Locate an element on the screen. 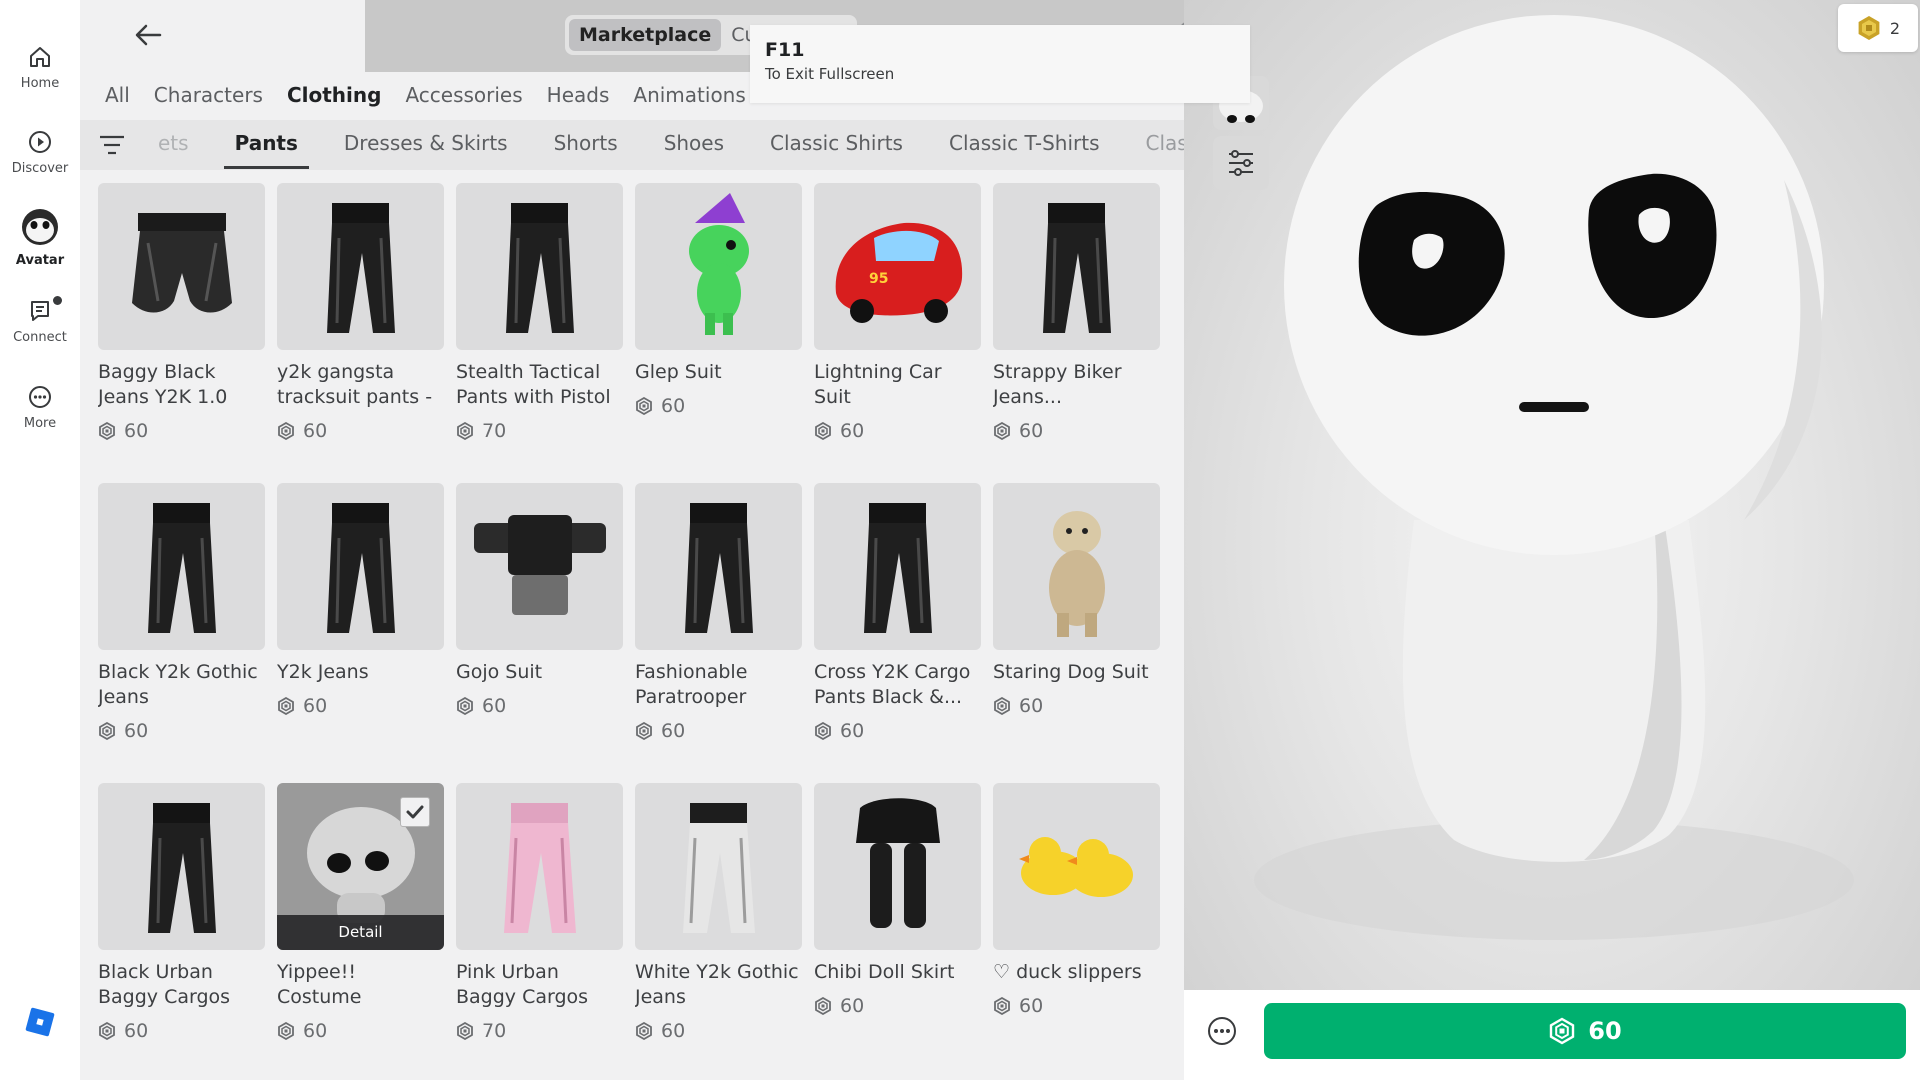  catalog-item: Fashionable Paratrooper 60 is located at coordinates (718, 633).